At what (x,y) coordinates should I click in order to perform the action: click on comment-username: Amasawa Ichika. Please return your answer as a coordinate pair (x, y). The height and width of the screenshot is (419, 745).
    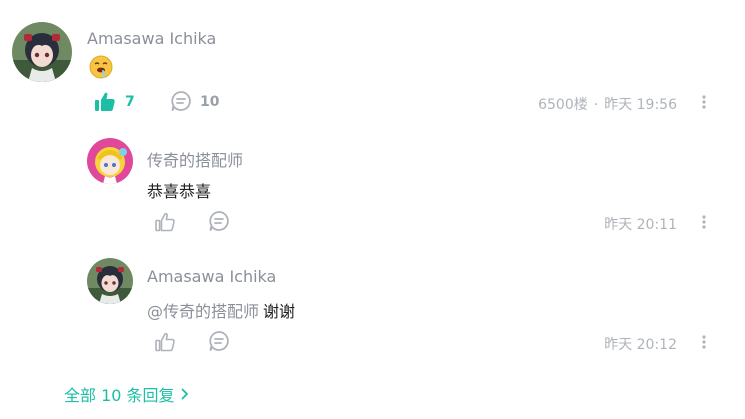
    Looking at the image, I should click on (151, 38).